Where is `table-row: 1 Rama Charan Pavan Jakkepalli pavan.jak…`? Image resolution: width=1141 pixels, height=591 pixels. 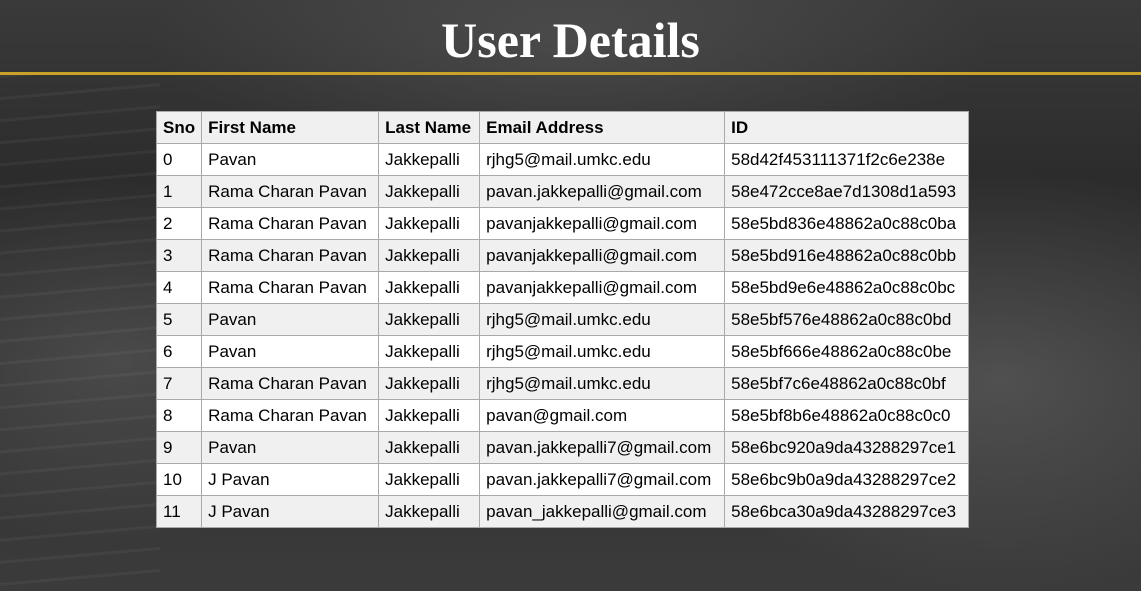 table-row: 1 Rama Charan Pavan Jakkepalli pavan.jak… is located at coordinates (562, 191).